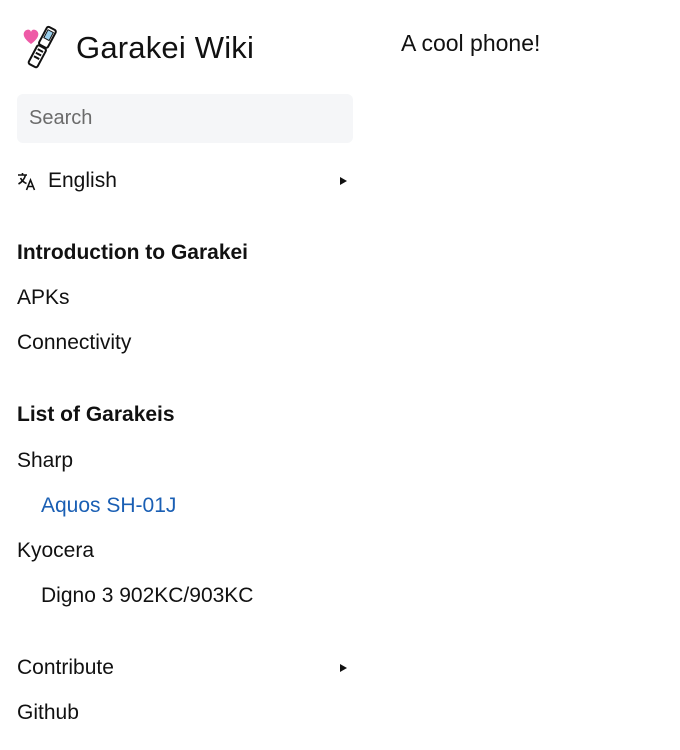  I want to click on translate-icon, so click(27, 182).